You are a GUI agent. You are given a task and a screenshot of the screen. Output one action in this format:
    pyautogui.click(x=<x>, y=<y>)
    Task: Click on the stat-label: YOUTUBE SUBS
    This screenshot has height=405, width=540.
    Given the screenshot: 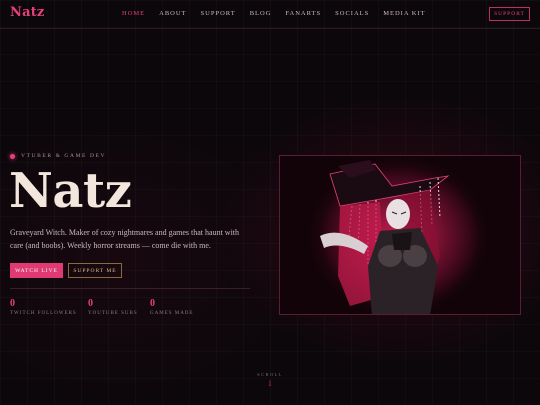 What is the action you would take?
    pyautogui.click(x=113, y=313)
    